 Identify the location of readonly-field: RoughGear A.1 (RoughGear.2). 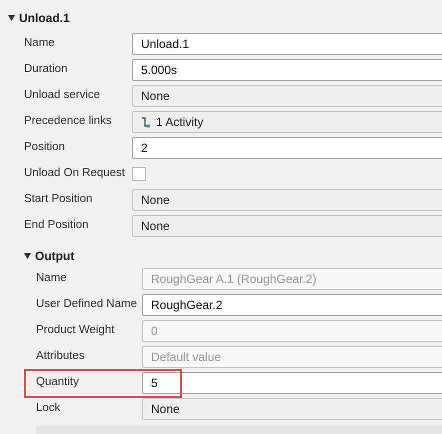
(292, 279).